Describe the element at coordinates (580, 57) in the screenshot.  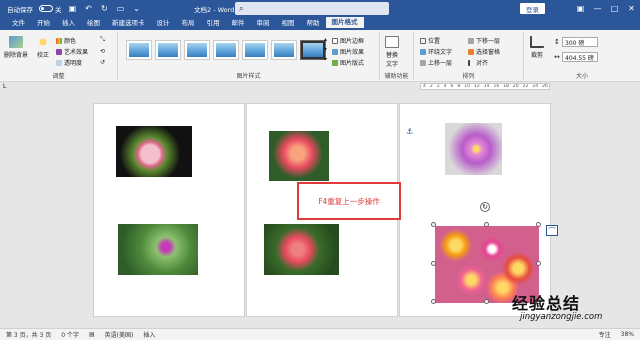
I see `width-input: 404.55 磅` at that location.